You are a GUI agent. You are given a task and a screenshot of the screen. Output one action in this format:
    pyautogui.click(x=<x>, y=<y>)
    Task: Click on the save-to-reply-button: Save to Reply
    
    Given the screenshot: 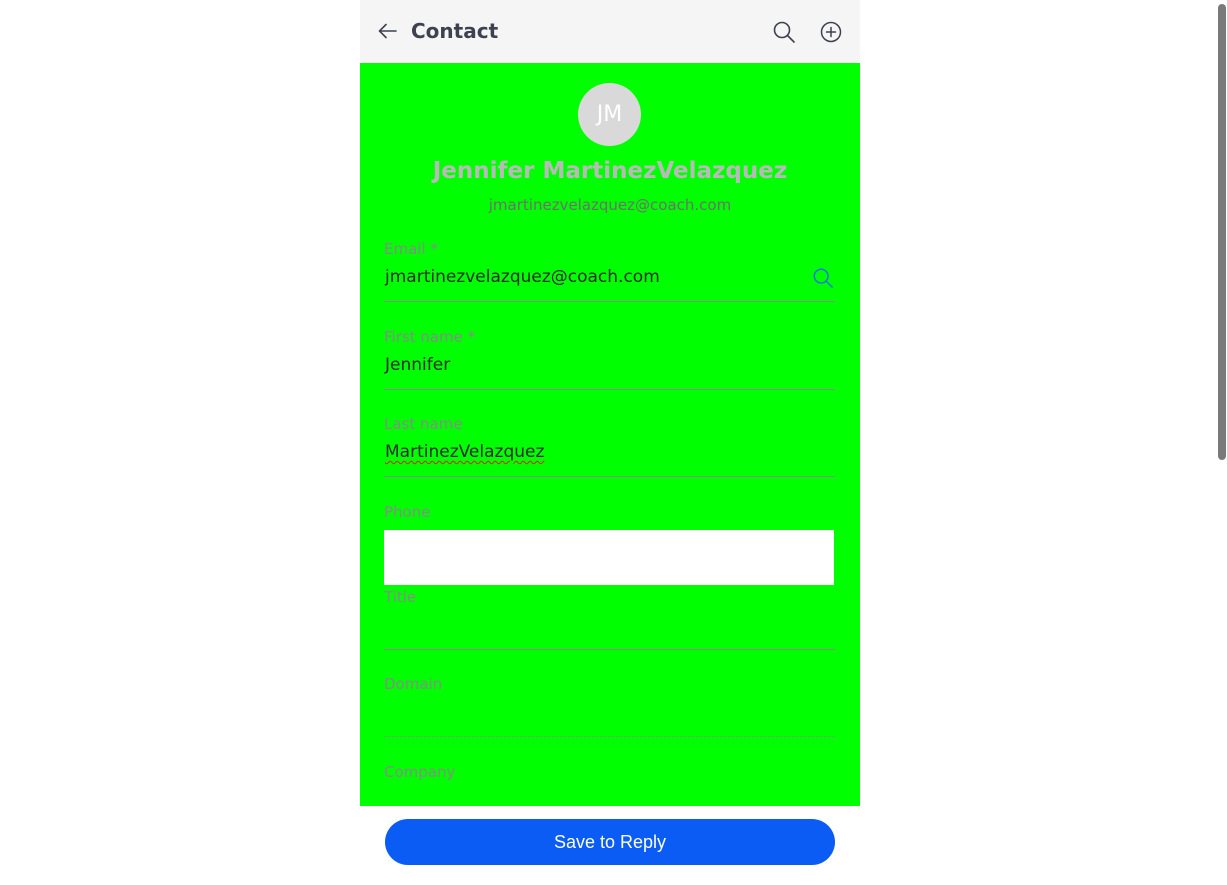 What is the action you would take?
    pyautogui.click(x=610, y=842)
    